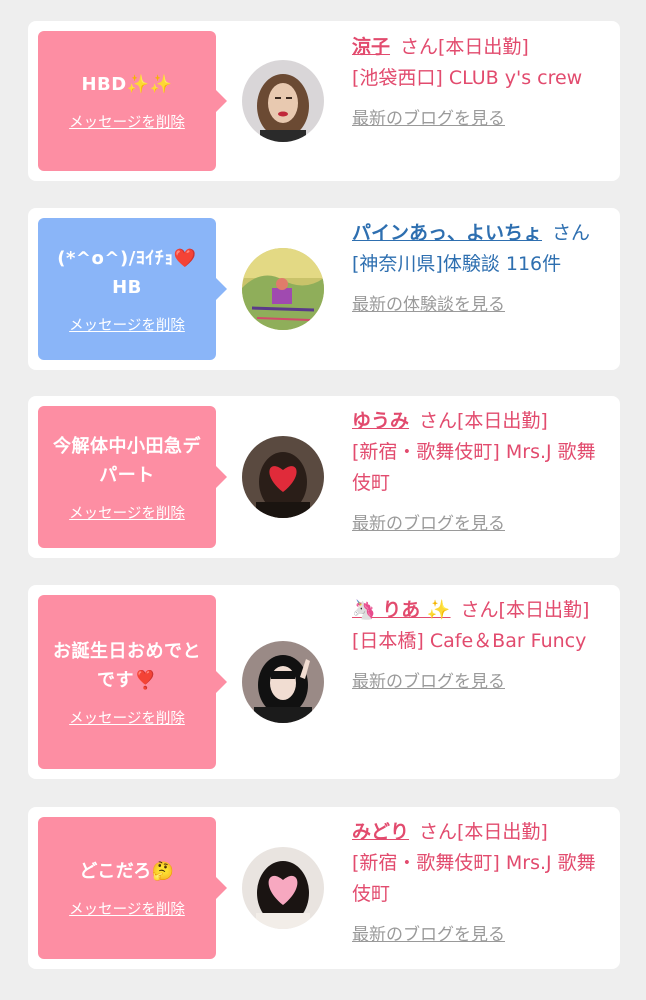  I want to click on drawing-avatar-icon, so click(283, 289).